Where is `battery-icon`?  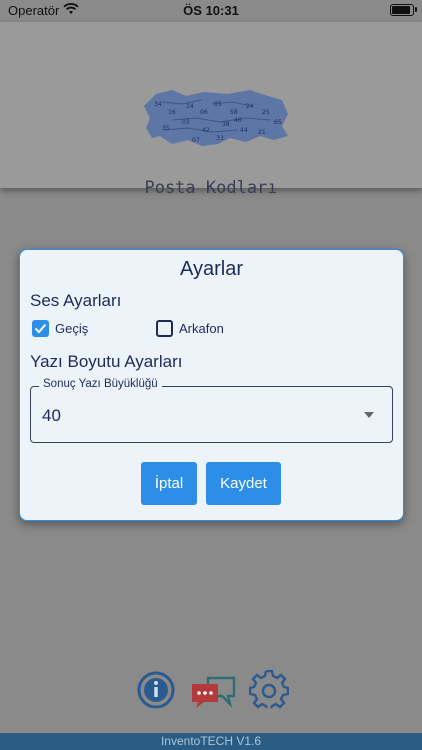 battery-icon is located at coordinates (403, 10).